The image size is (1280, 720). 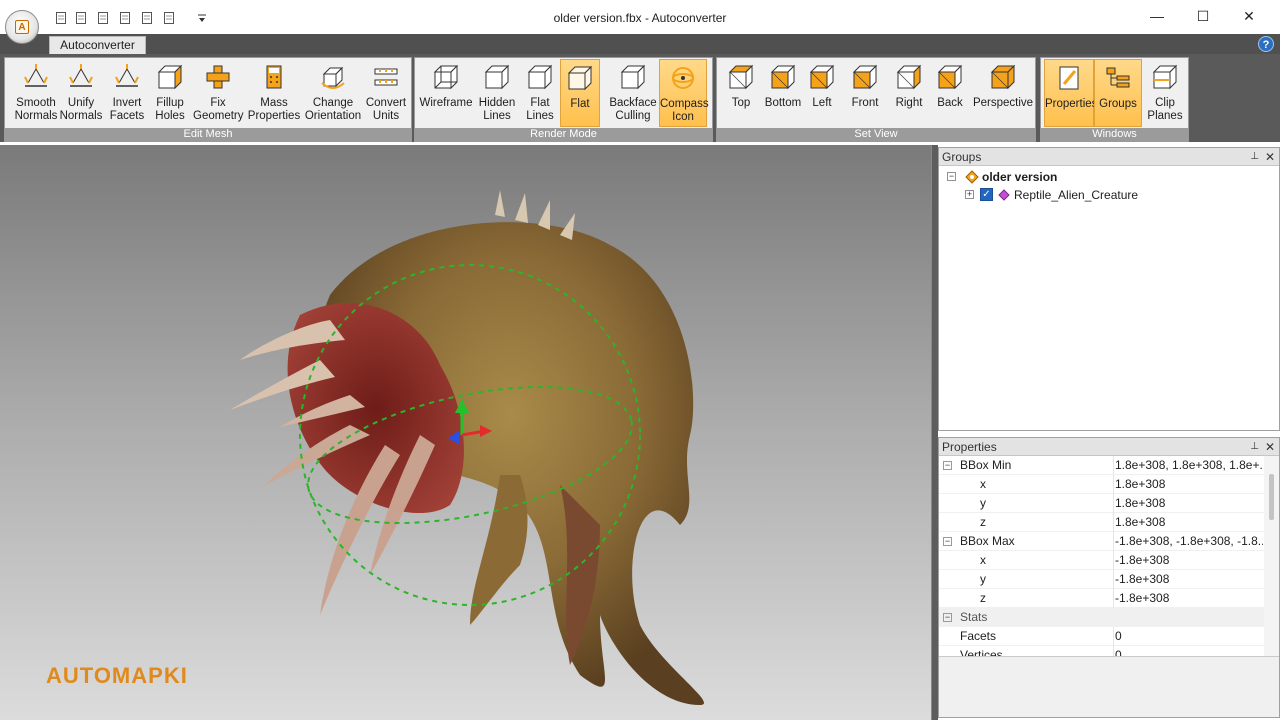 I want to click on flat-icon, so click(x=580, y=78).